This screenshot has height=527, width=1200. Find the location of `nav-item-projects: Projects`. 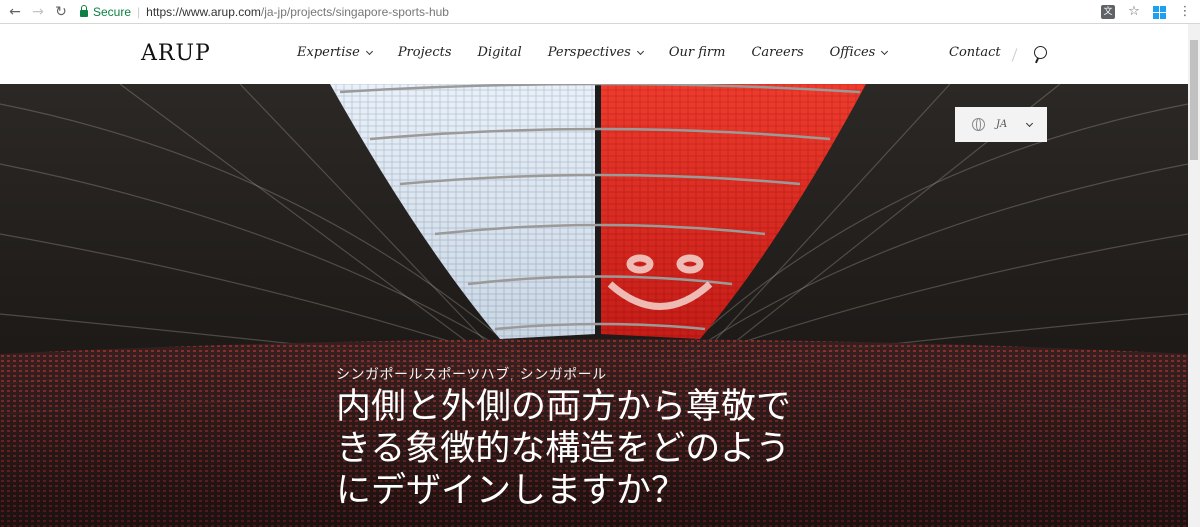

nav-item-projects: Projects is located at coordinates (425, 52).